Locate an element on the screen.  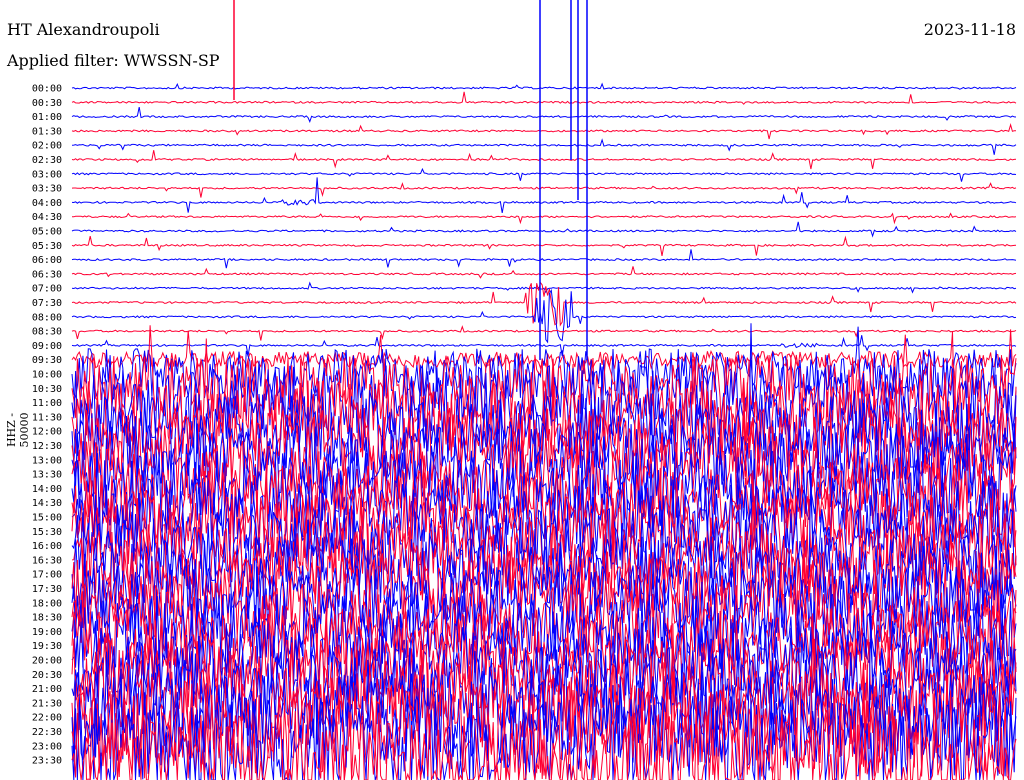
time-tick-2130: 21:30 is located at coordinates (47, 703).